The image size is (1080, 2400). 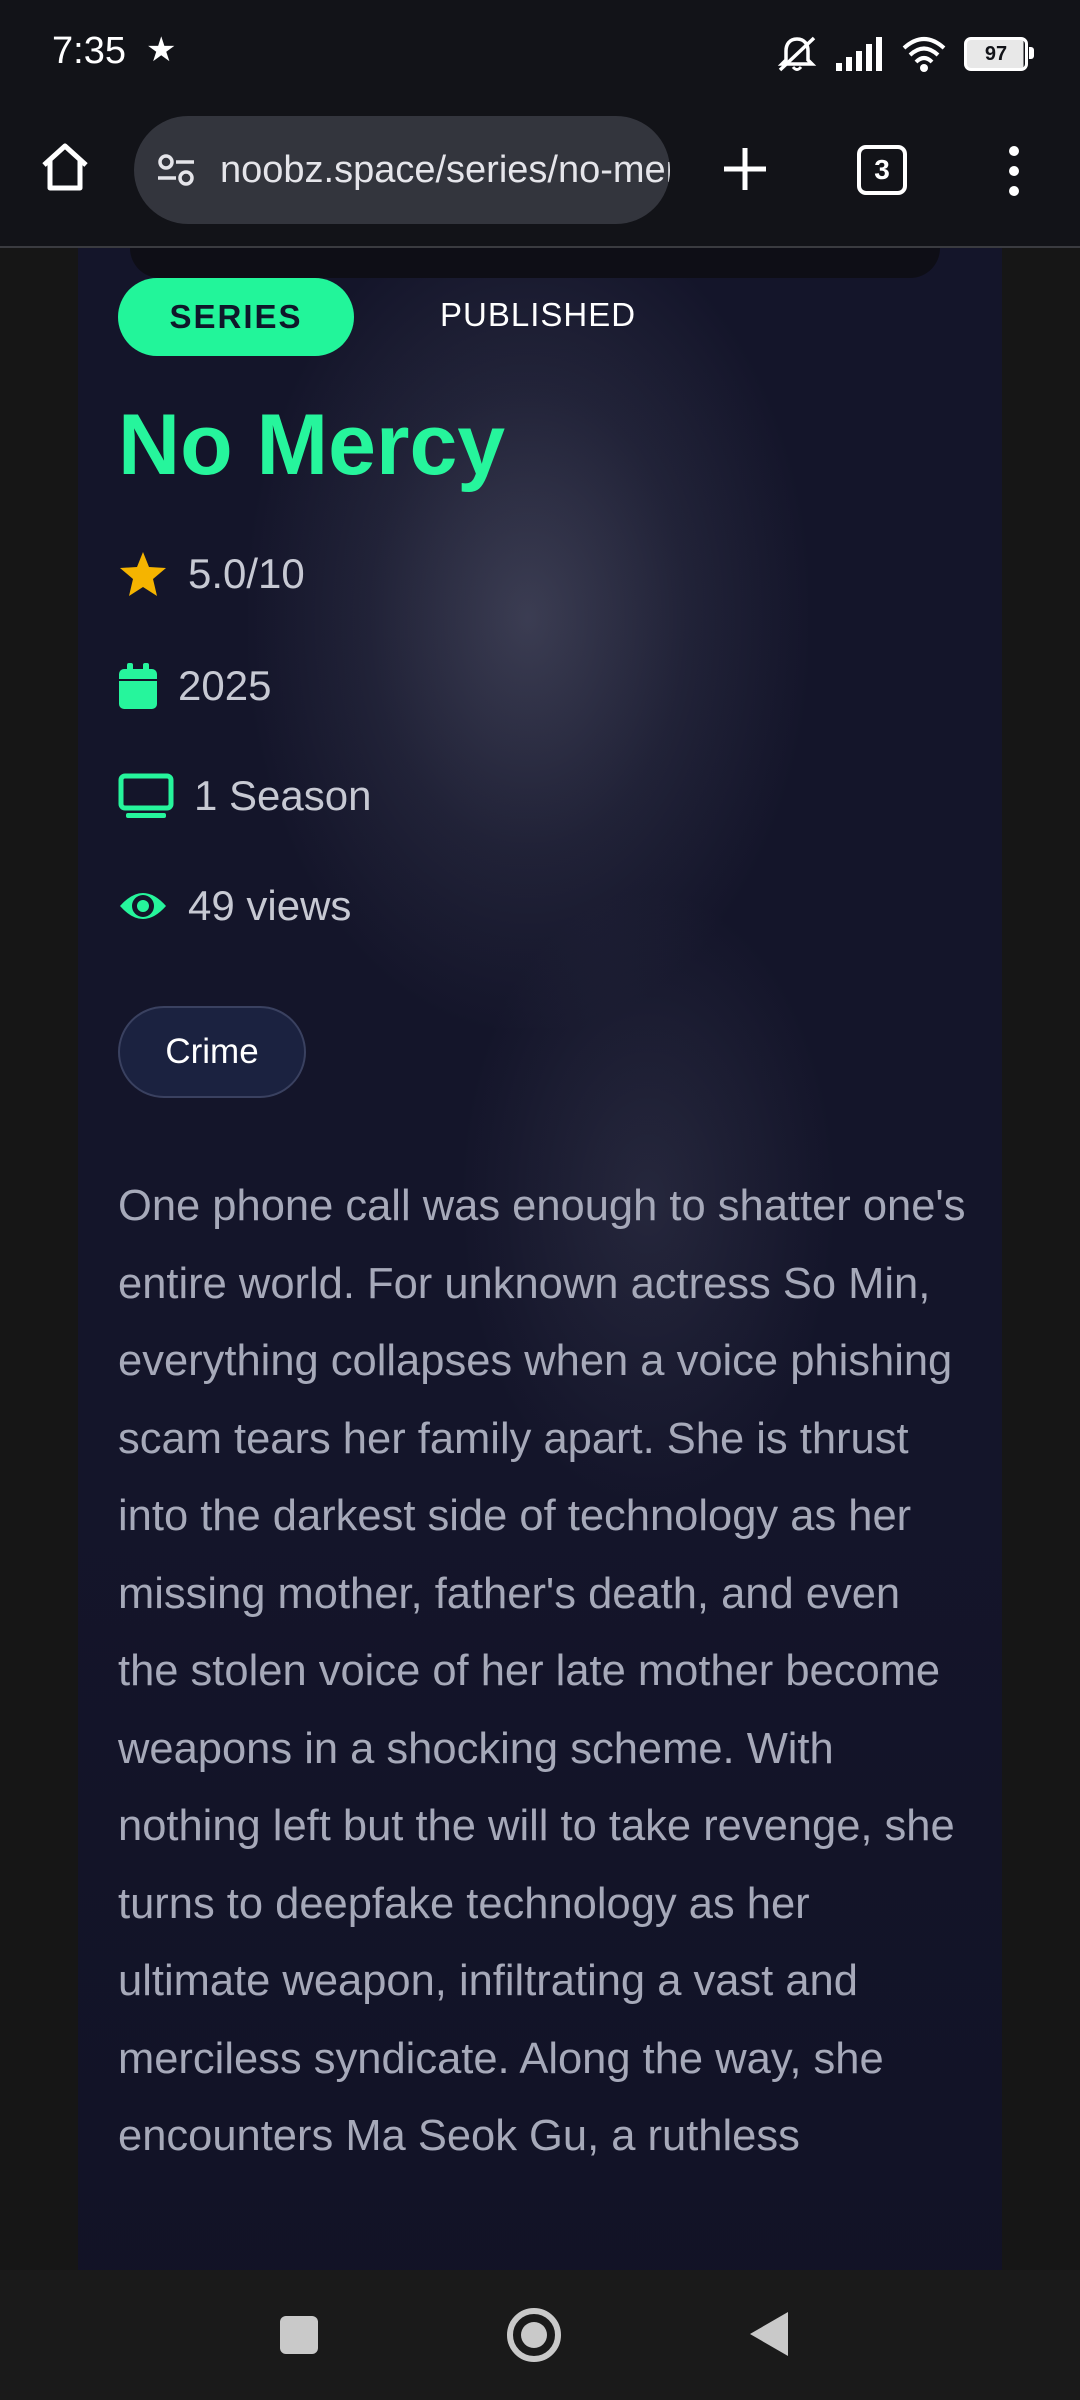 What do you see at coordinates (312, 445) in the screenshot?
I see `page-title: No Mercy` at bounding box center [312, 445].